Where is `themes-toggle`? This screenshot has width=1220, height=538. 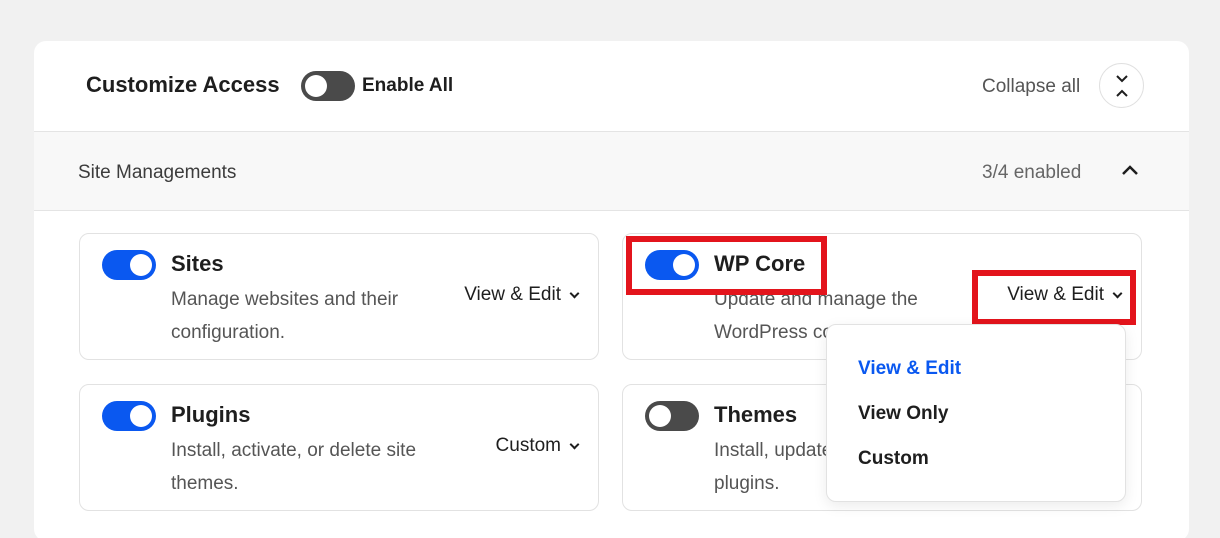
themes-toggle is located at coordinates (672, 416).